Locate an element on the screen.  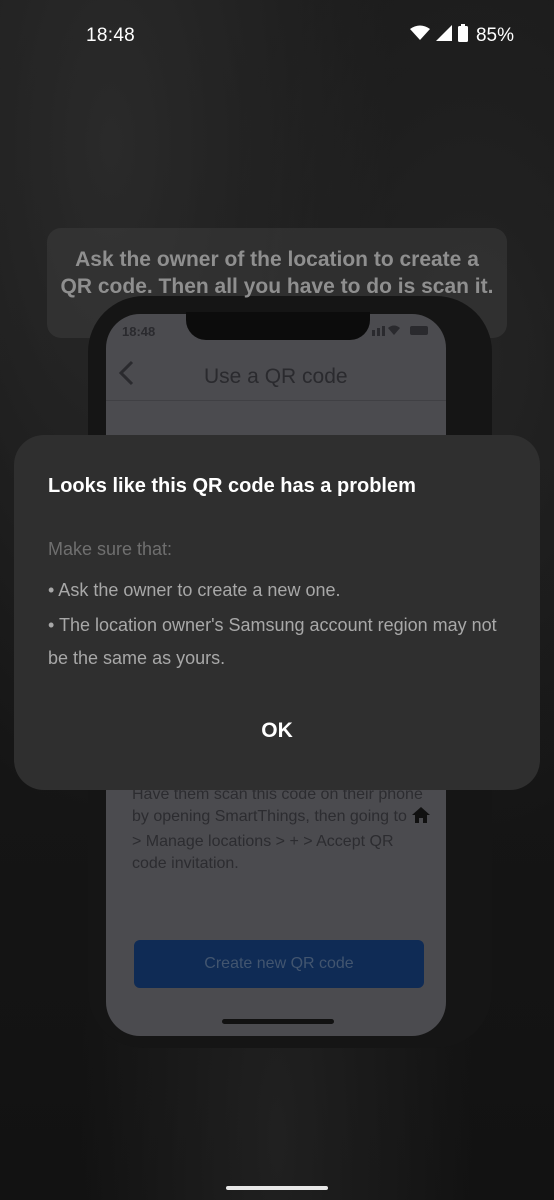
gesture-nav-handle is located at coordinates (277, 1188).